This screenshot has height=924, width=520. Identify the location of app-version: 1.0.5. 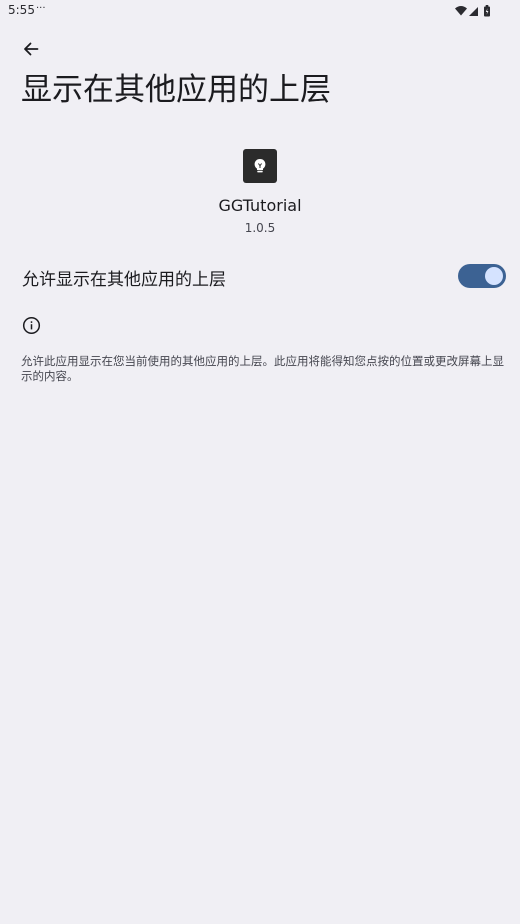
(260, 228).